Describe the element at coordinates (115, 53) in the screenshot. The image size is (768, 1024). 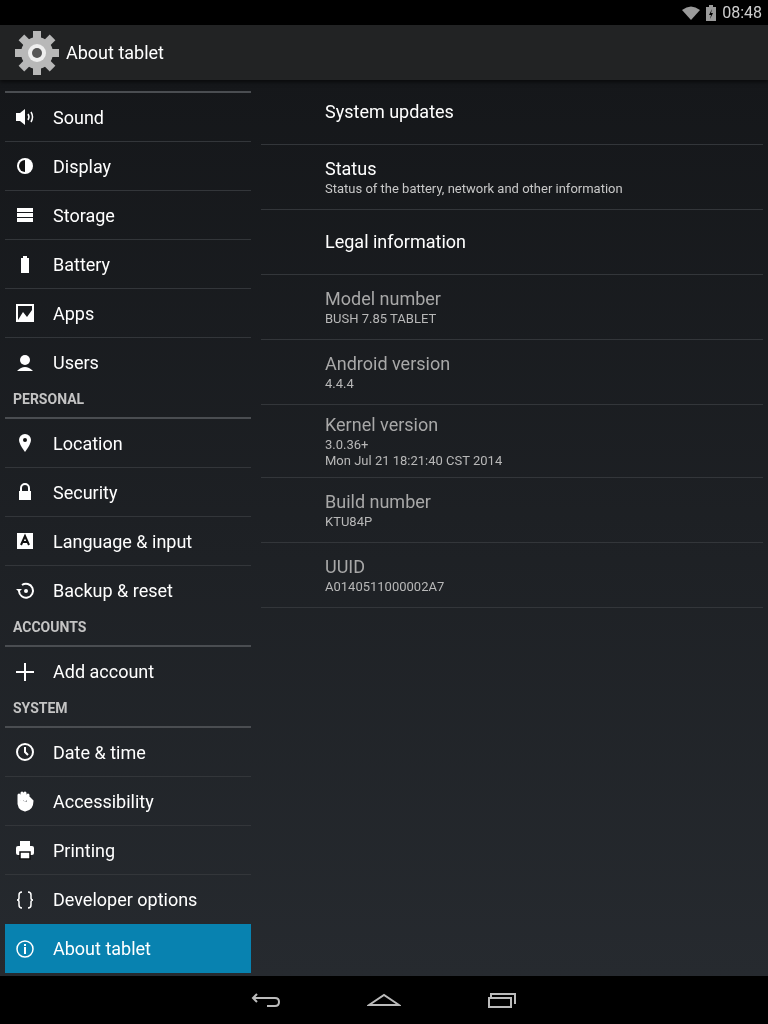
I see `screen-title: About tablet` at that location.